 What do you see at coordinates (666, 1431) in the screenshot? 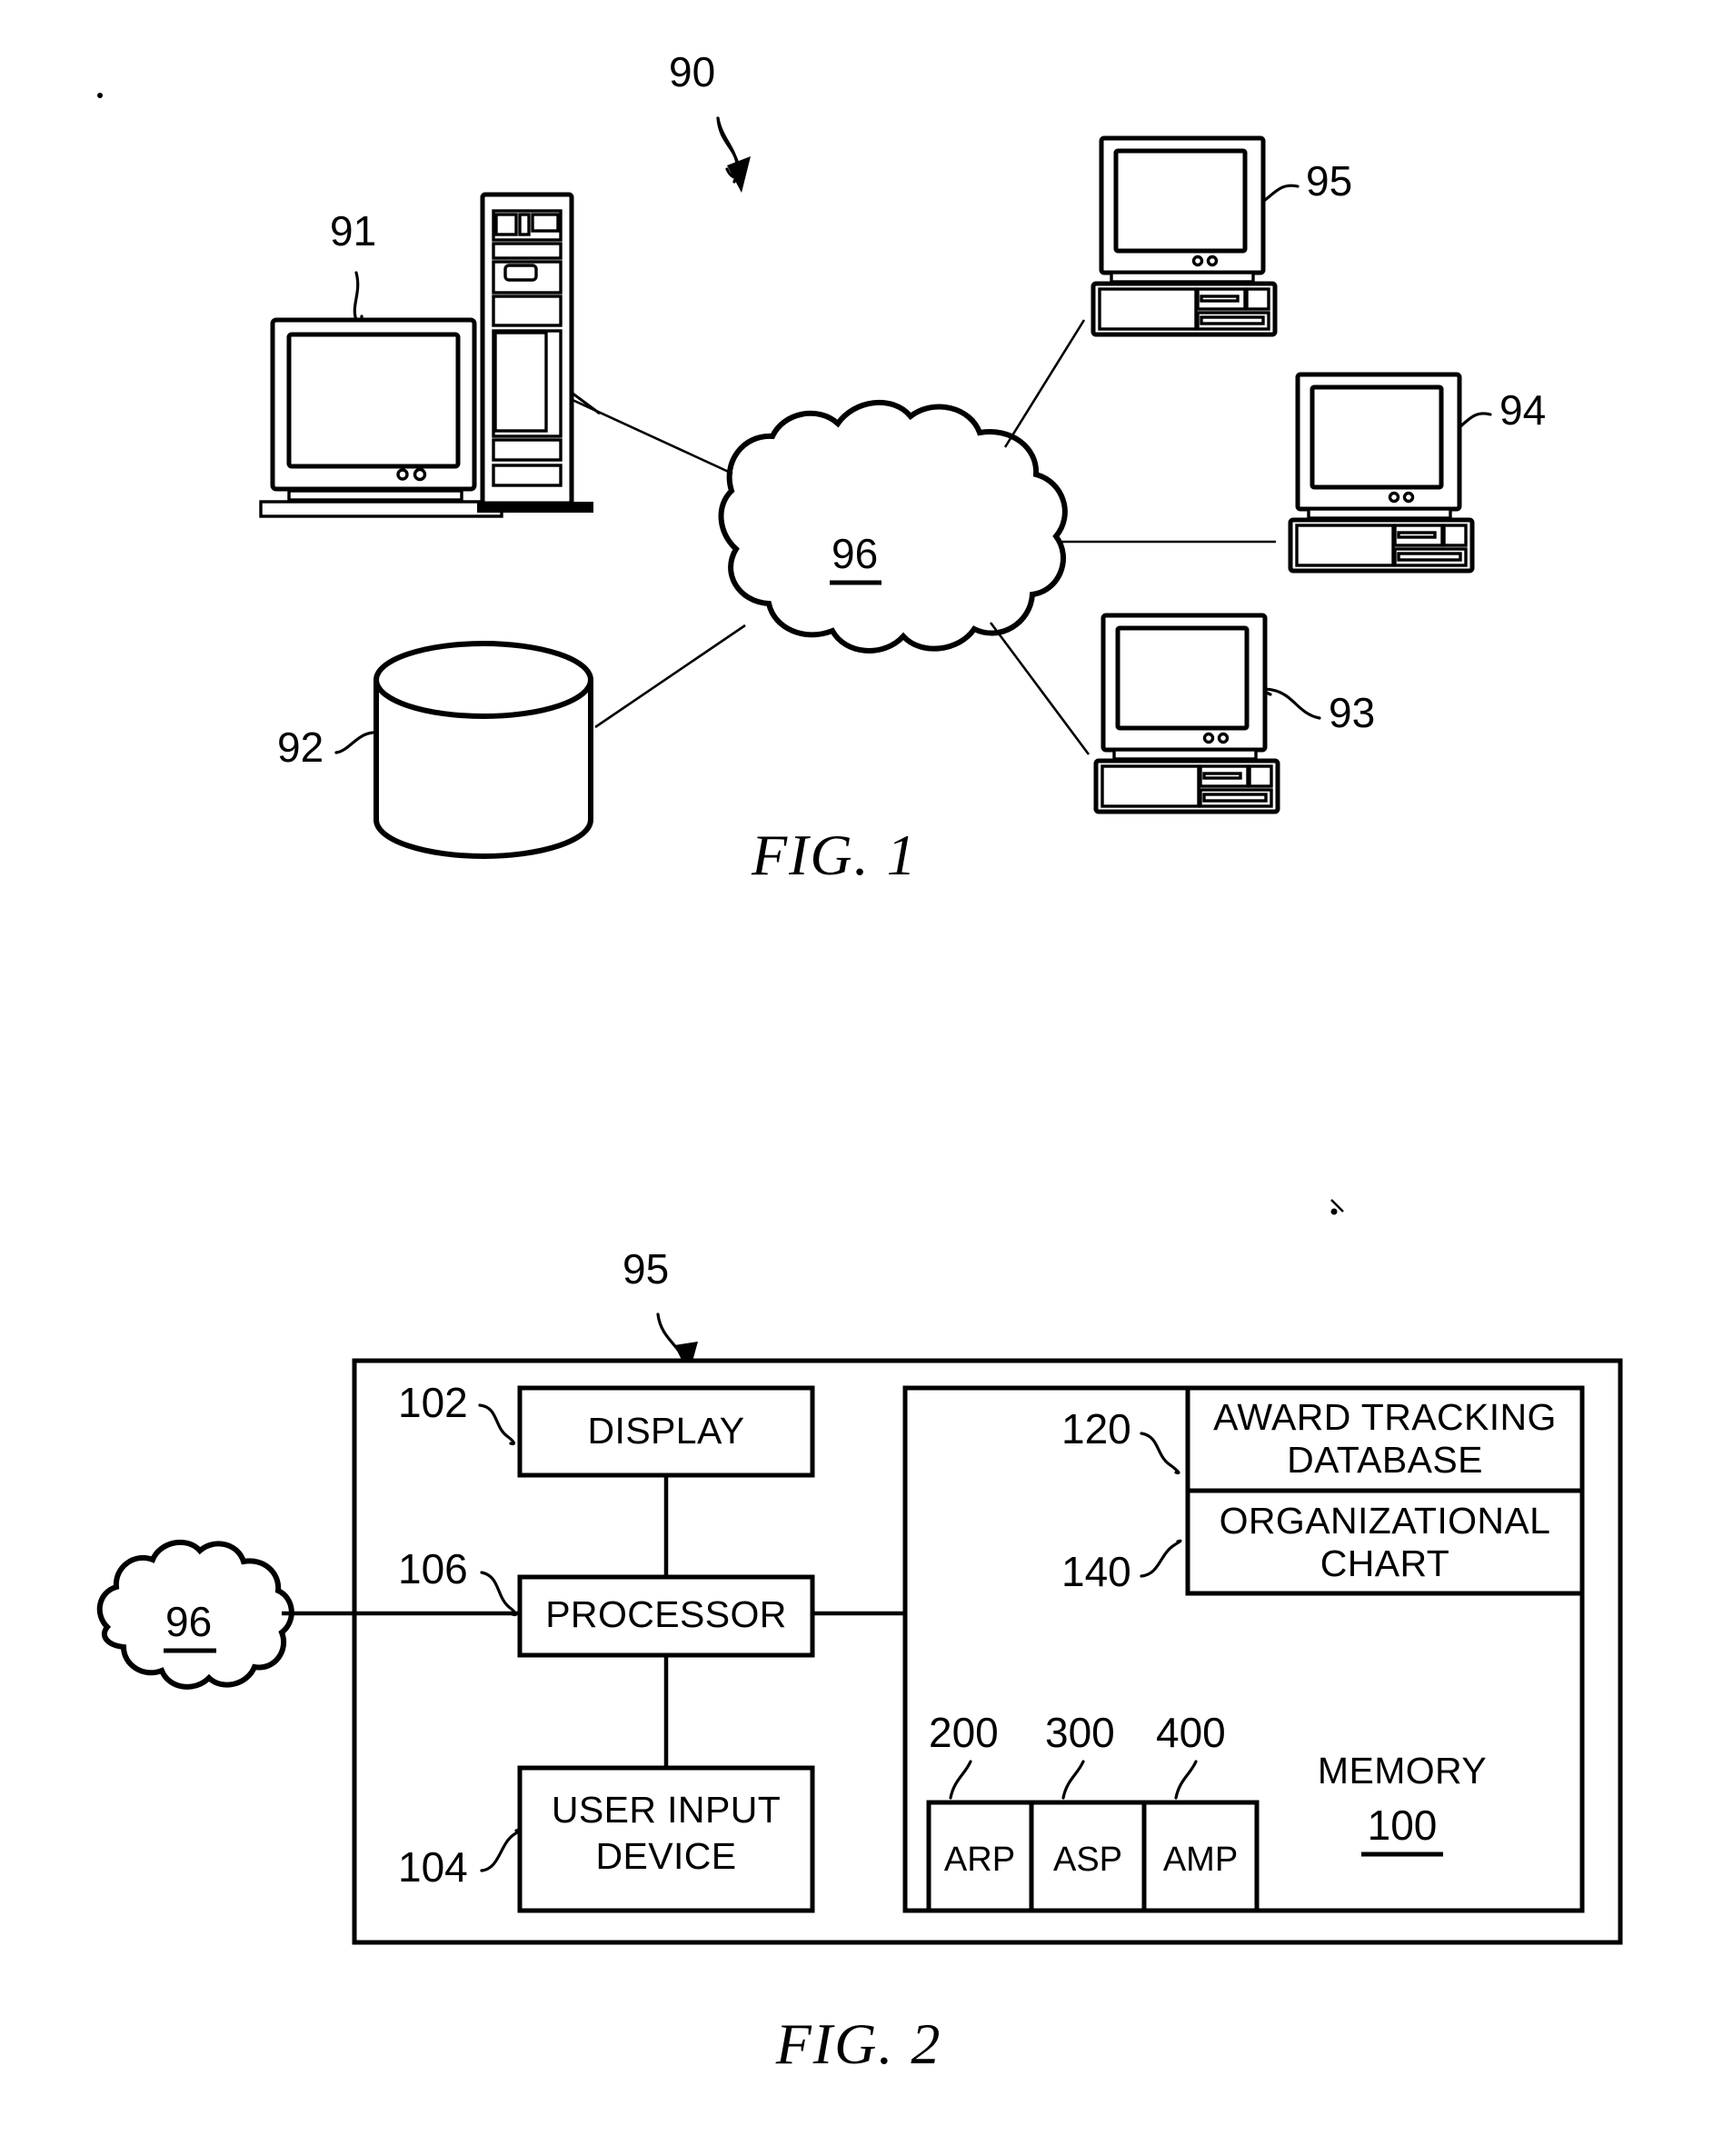
I see `display-box-label: DISPLAY` at bounding box center [666, 1431].